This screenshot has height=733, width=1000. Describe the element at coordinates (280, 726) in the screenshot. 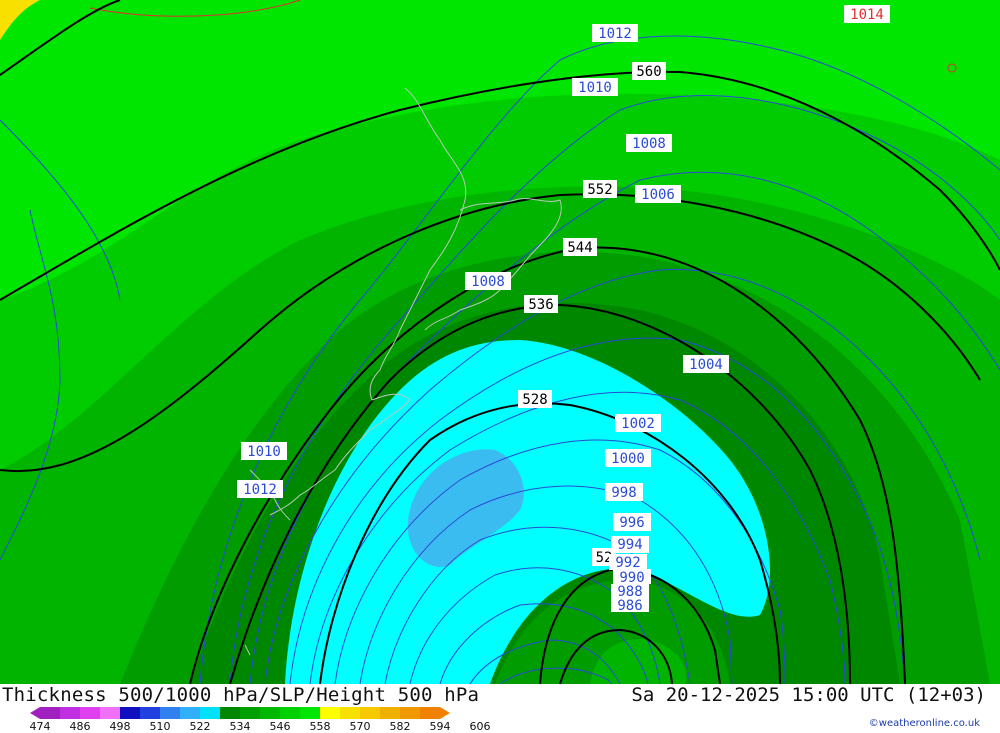

I see `legend-tick-label: 546` at that location.